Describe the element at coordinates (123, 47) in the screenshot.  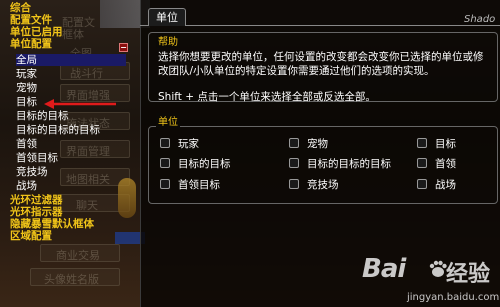
I see `collapse-icon: −` at that location.